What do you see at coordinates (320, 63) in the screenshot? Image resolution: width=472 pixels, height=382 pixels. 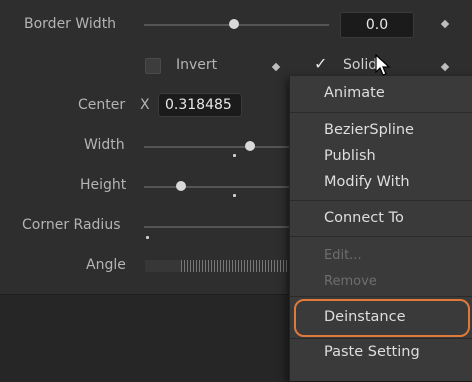 I see `checkmark-icon: ✓` at bounding box center [320, 63].